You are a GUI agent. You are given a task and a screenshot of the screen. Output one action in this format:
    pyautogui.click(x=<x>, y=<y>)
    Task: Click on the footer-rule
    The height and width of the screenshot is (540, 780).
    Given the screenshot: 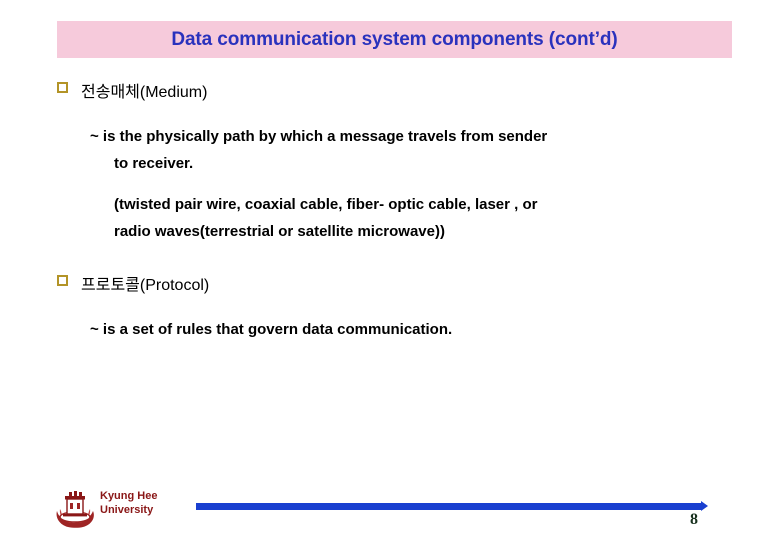 What is the action you would take?
    pyautogui.click(x=448, y=506)
    